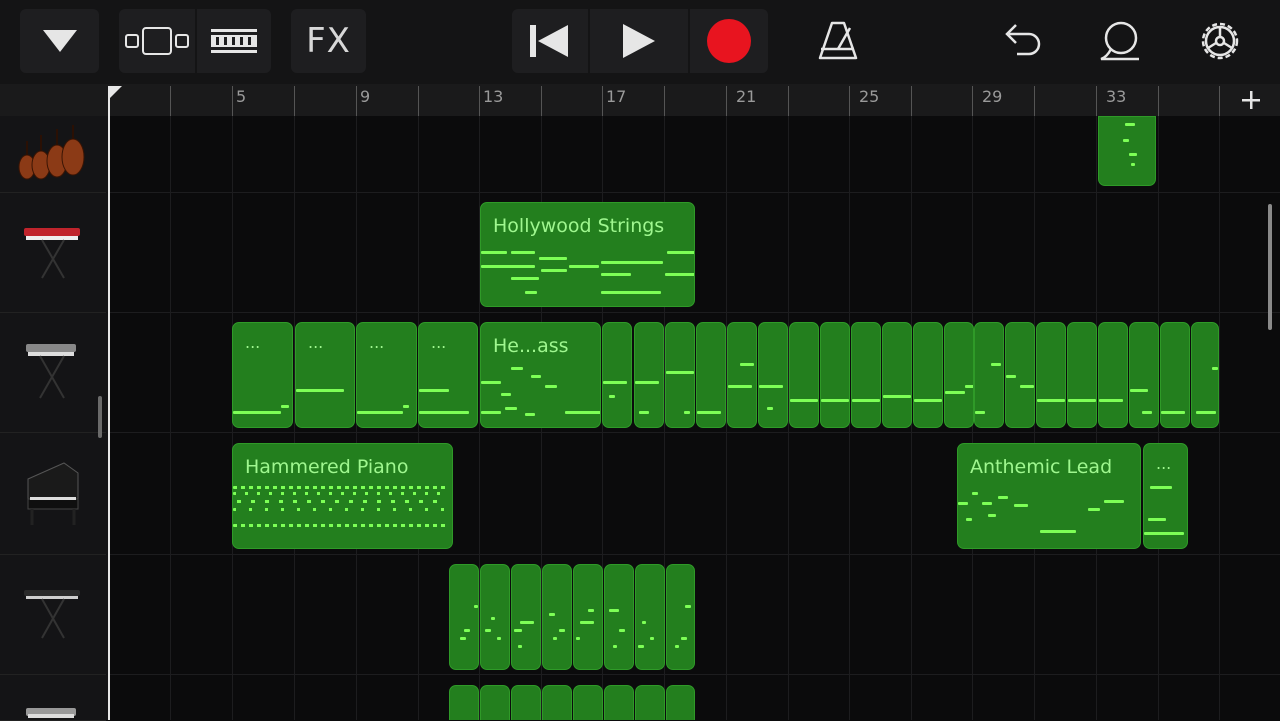 The image size is (1280, 721). I want to click on undo-icon, so click(1023, 40).